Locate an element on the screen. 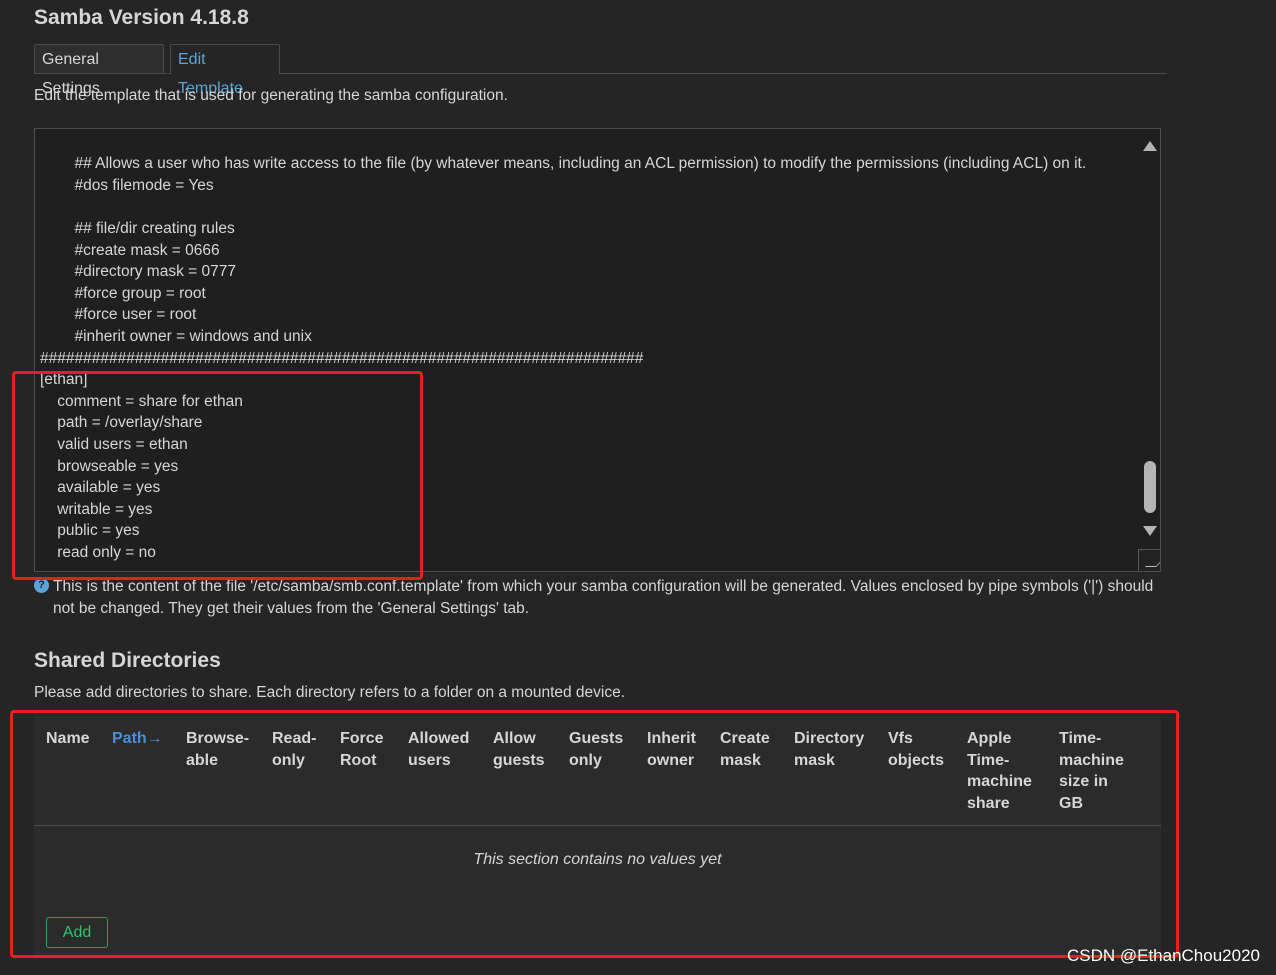 The height and width of the screenshot is (975, 1276). scroll-down-arrow-icon is located at coordinates (1150, 531).